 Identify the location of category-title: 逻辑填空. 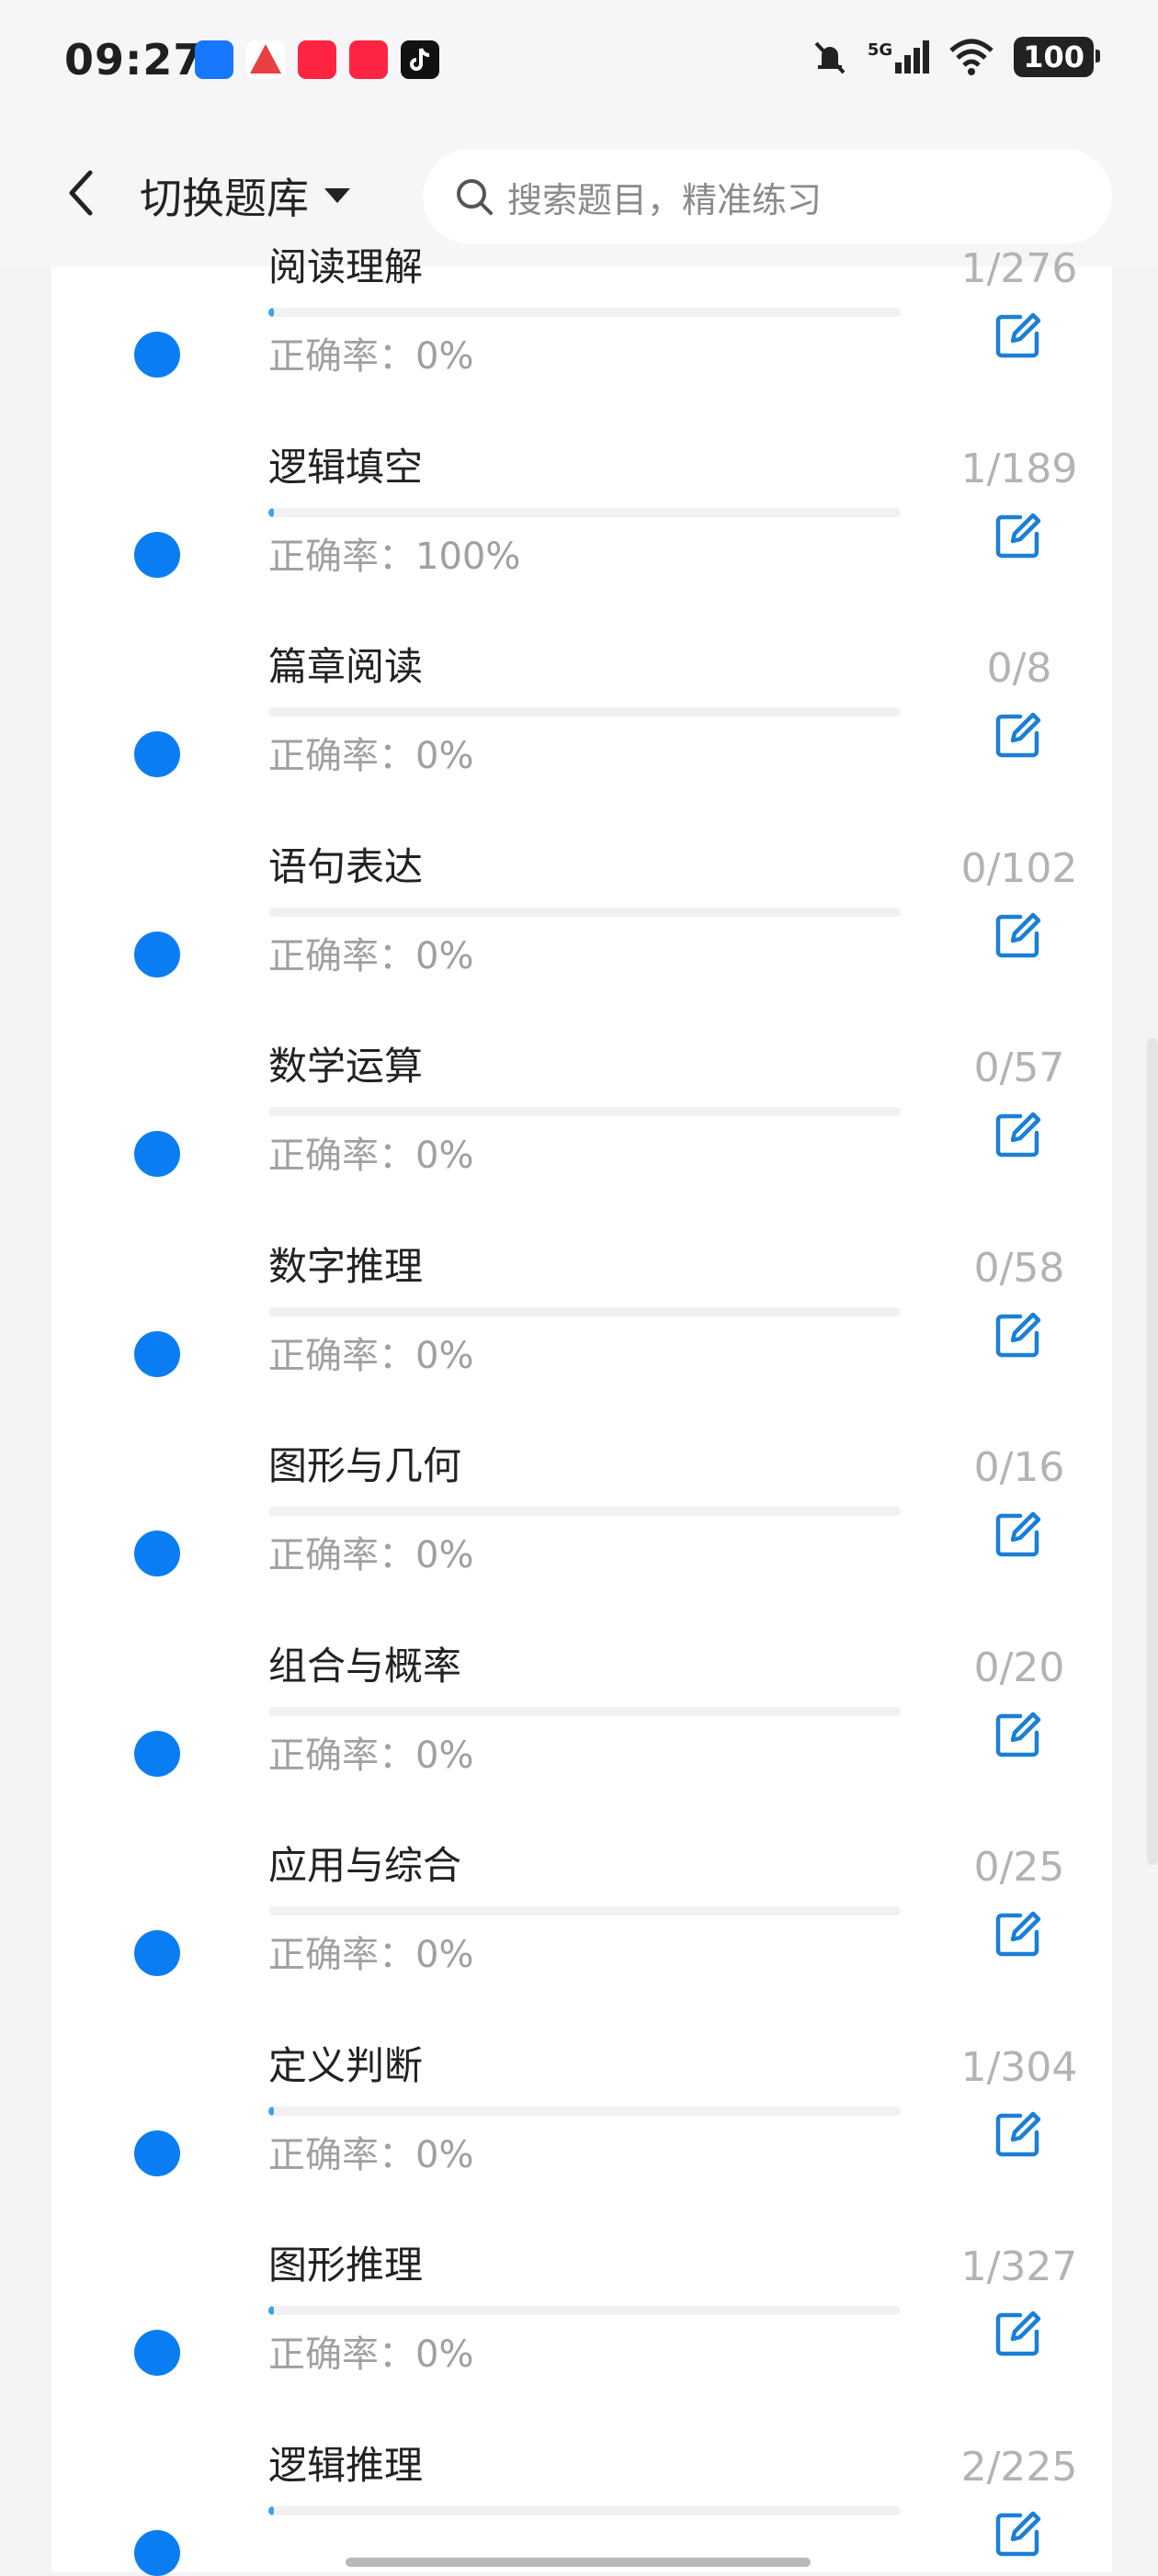
(346, 467).